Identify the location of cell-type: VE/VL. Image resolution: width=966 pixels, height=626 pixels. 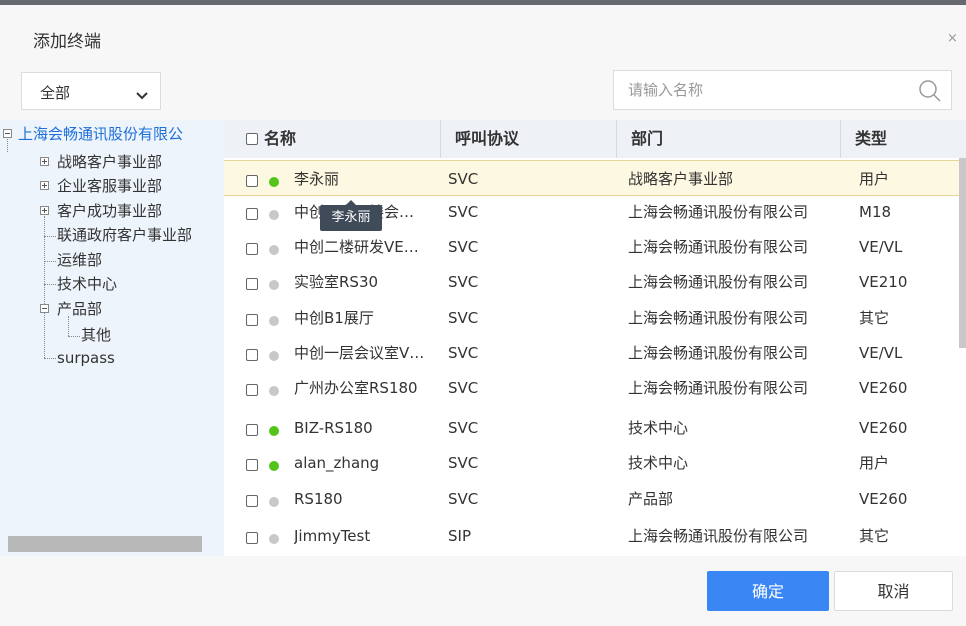
(881, 353).